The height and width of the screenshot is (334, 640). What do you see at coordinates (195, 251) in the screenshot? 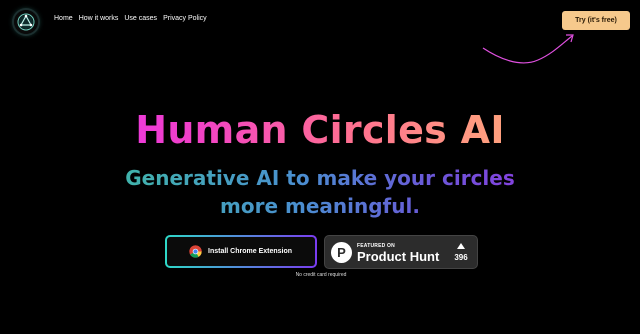
I see `chrome-icon` at bounding box center [195, 251].